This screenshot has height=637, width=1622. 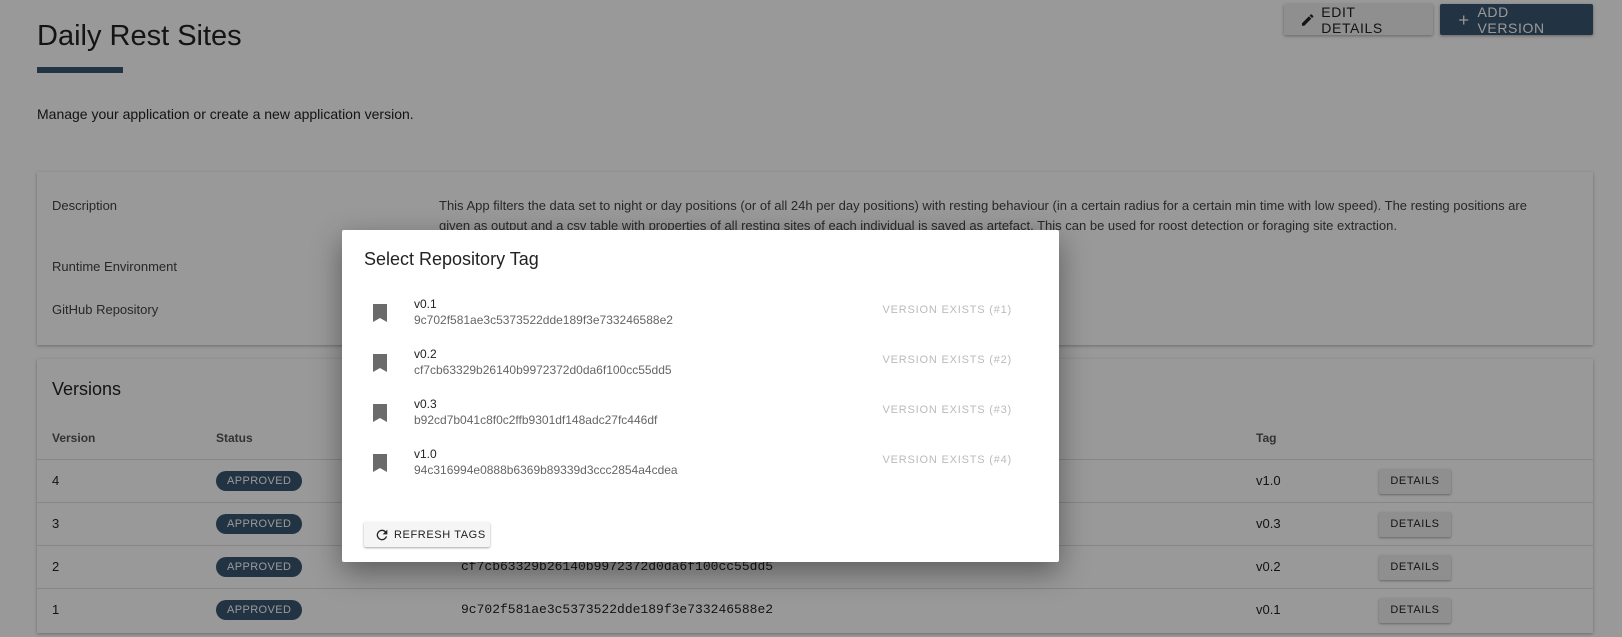 I want to click on tag-status: VERSION EXISTS (#4), so click(x=947, y=460).